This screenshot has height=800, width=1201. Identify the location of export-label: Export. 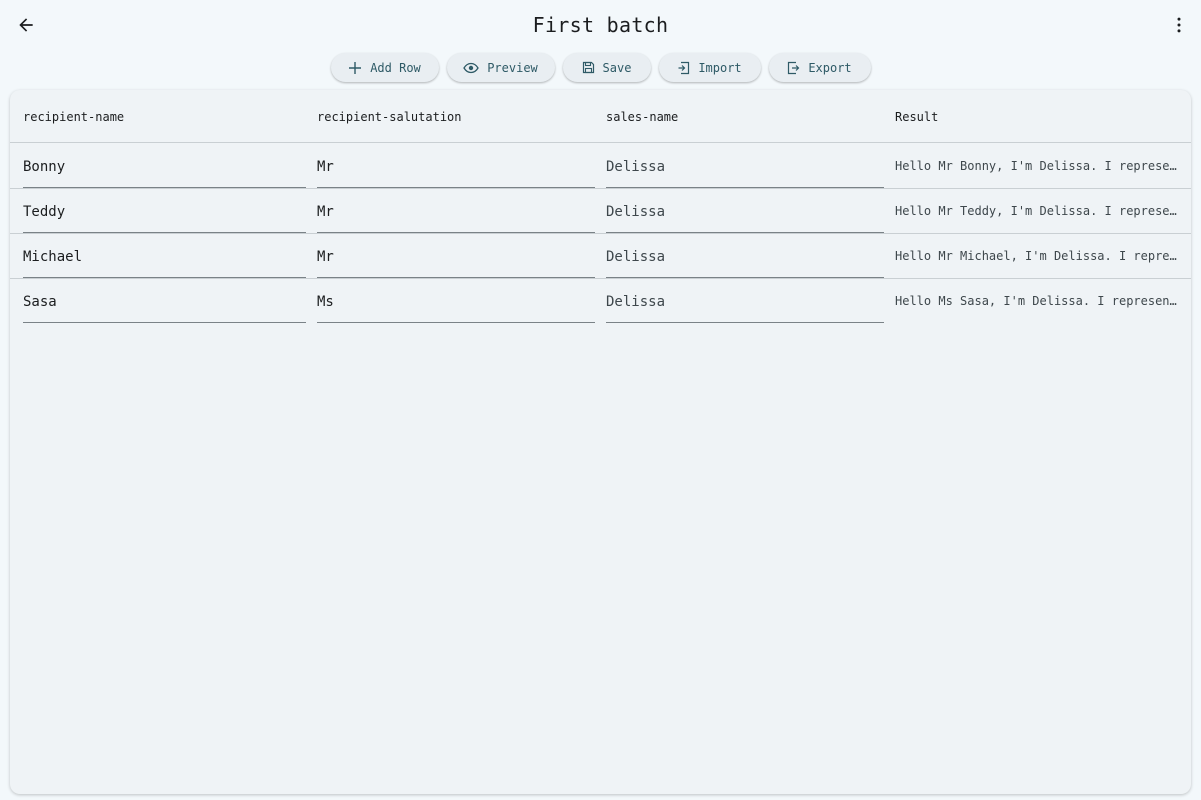
(830, 67).